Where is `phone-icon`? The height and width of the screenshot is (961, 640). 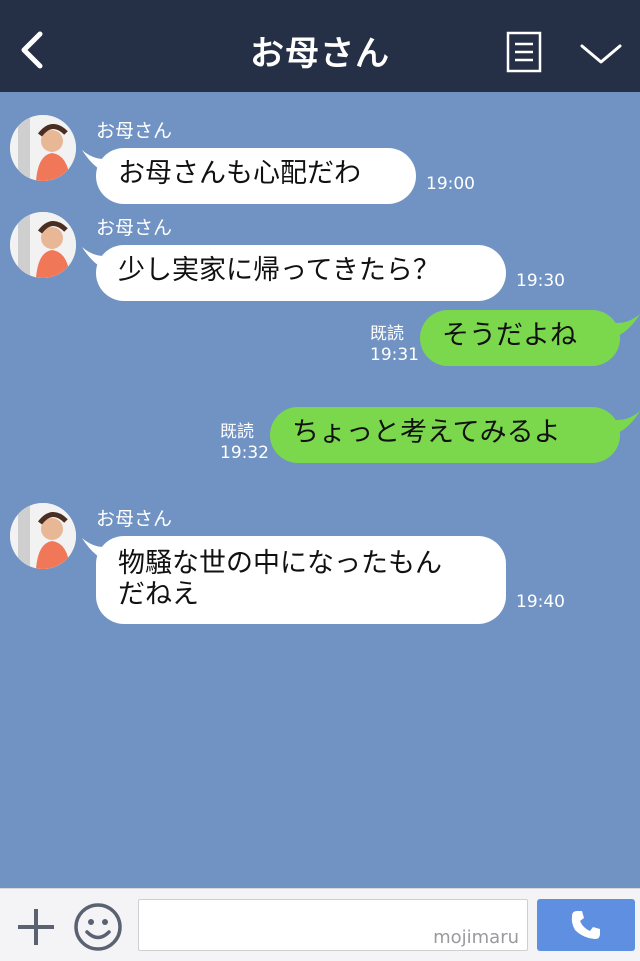 phone-icon is located at coordinates (585, 925).